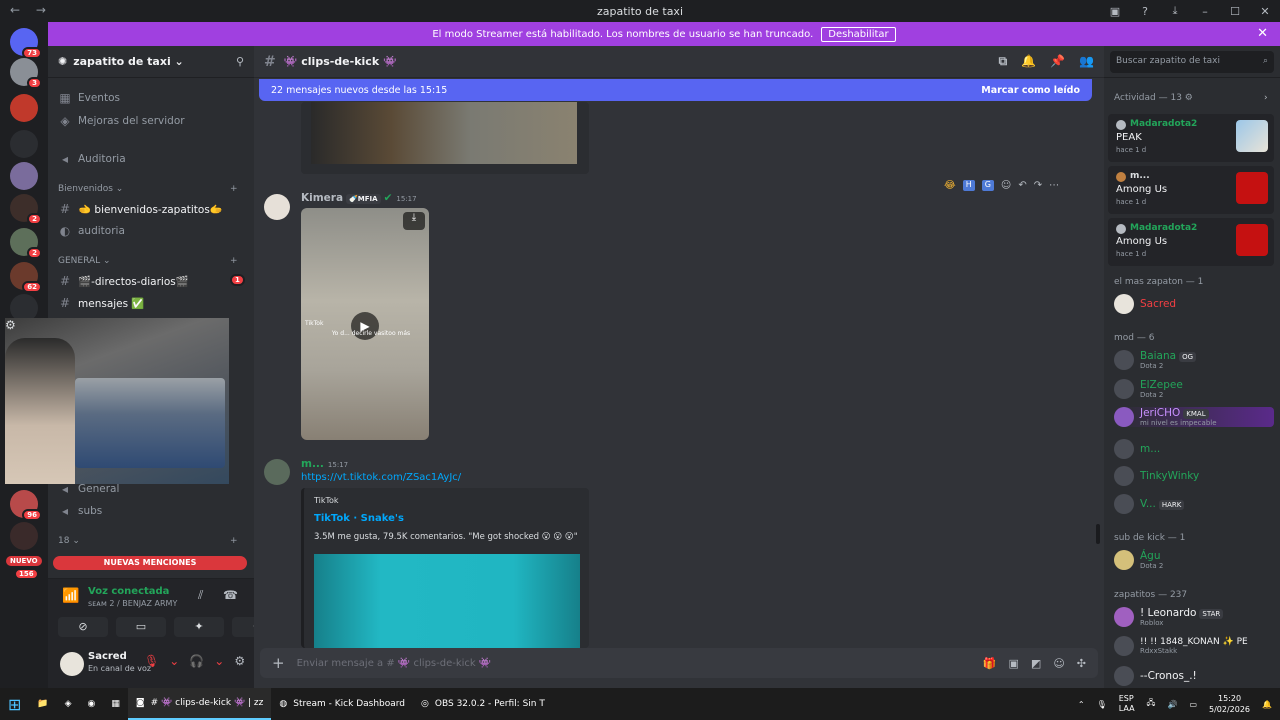  I want to click on forward-icon: ↷, so click(1038, 185).